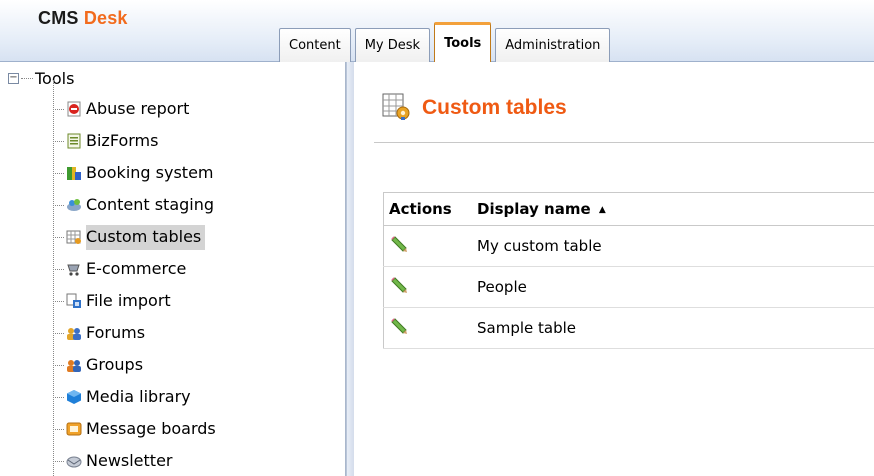 The width and height of the screenshot is (874, 476). What do you see at coordinates (74, 173) in the screenshot?
I see `booking-system-icon` at bounding box center [74, 173].